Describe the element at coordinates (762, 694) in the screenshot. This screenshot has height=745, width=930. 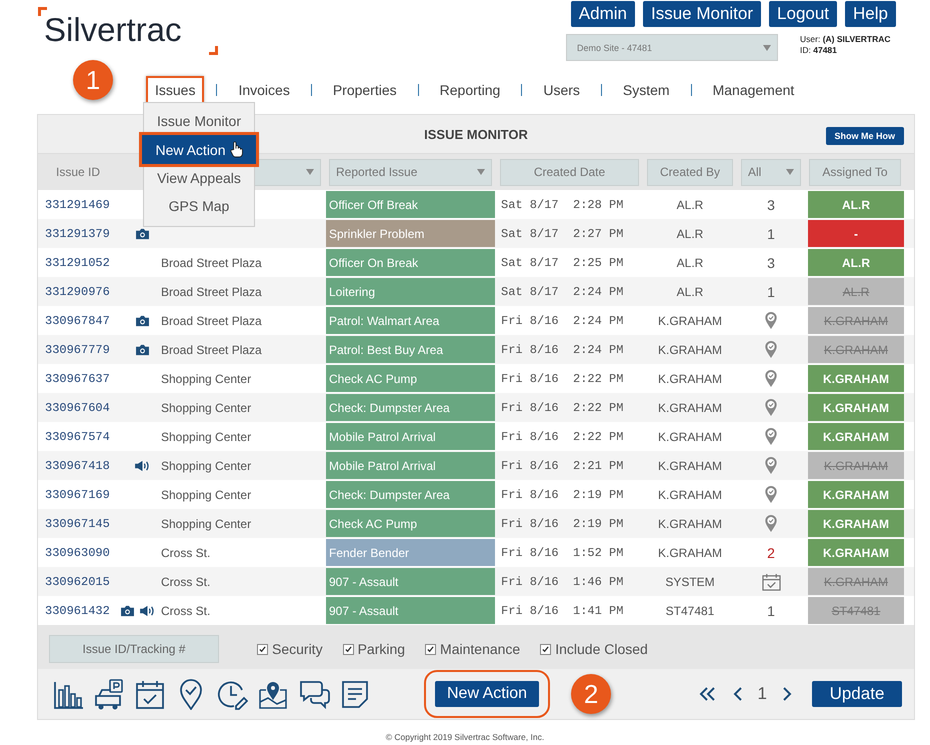
I see `page-number: 1` at that location.